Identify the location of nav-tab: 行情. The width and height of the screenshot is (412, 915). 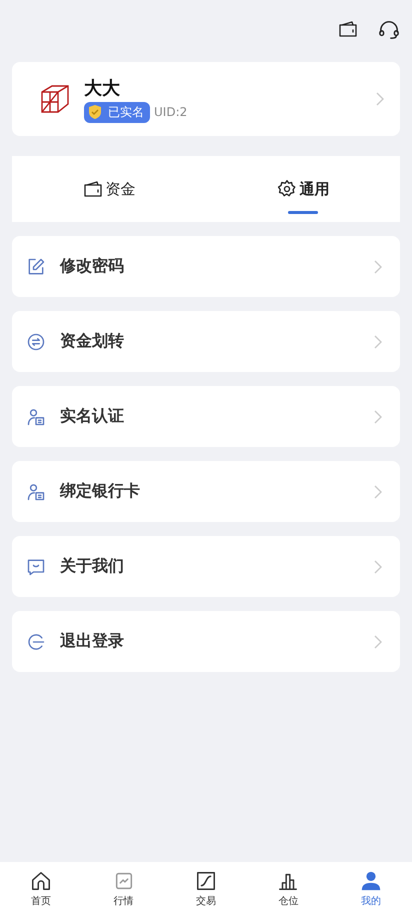
(123, 888).